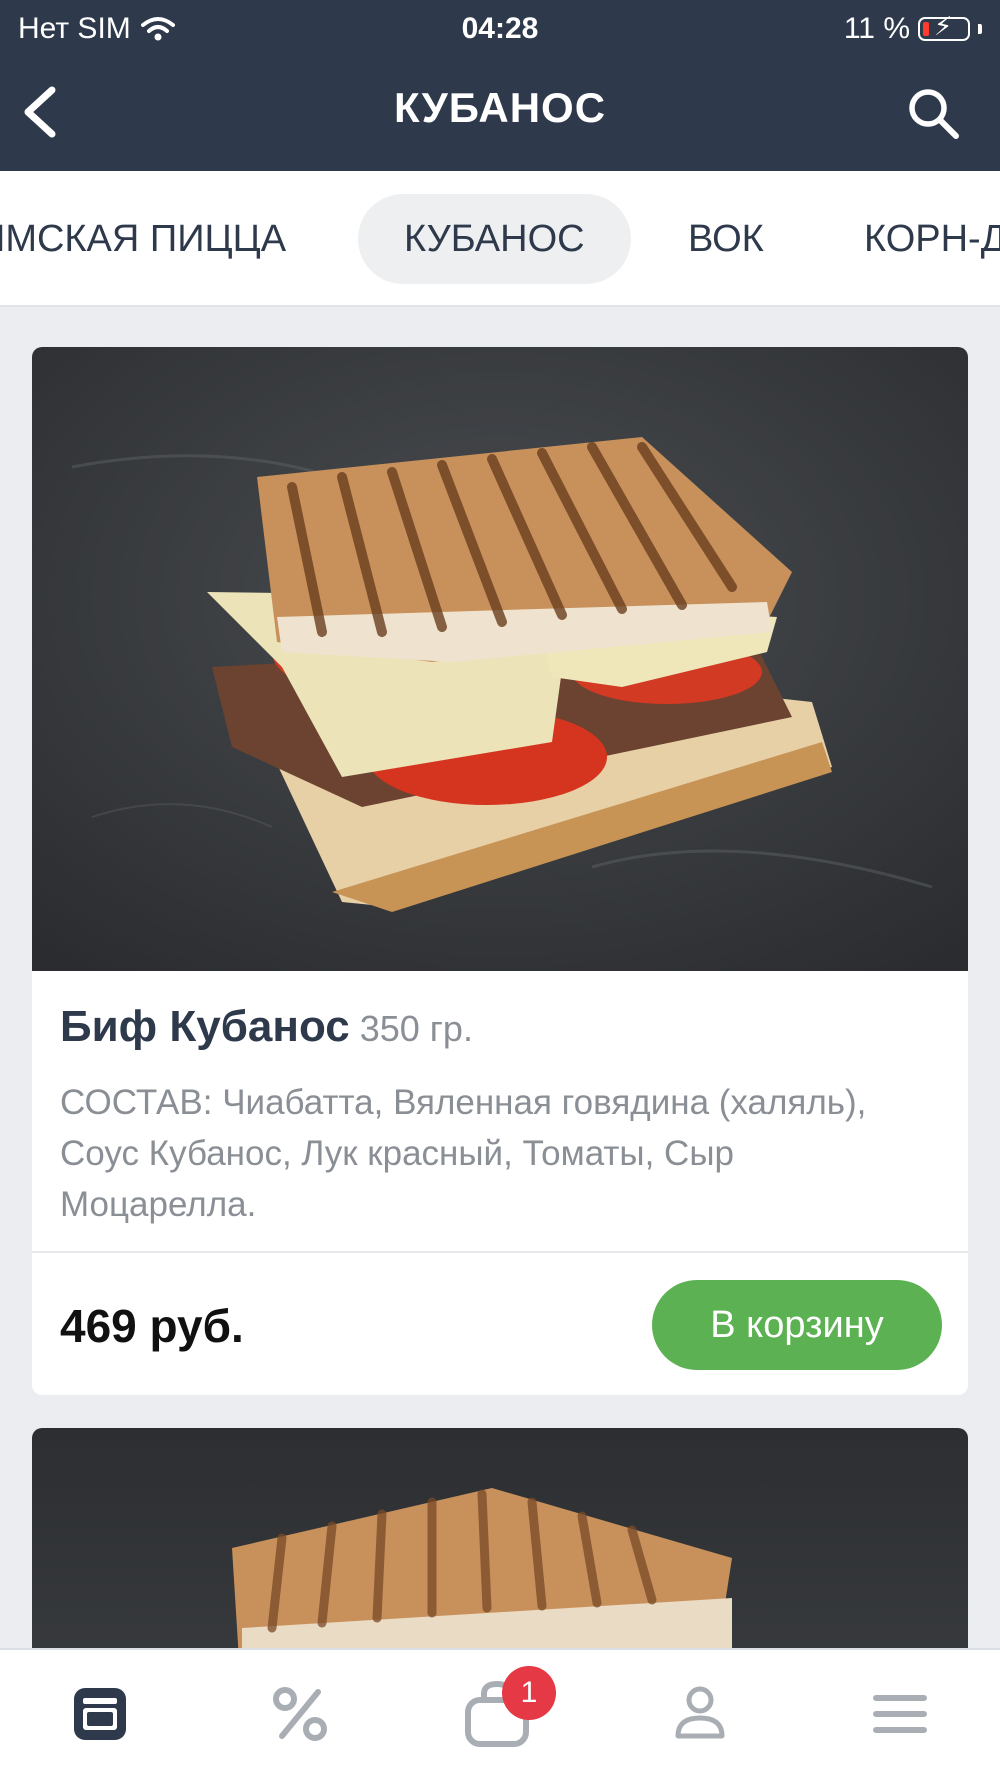 Image resolution: width=1000 pixels, height=1780 pixels. I want to click on category-tab-cubanos: КУБАНОС, so click(494, 239).